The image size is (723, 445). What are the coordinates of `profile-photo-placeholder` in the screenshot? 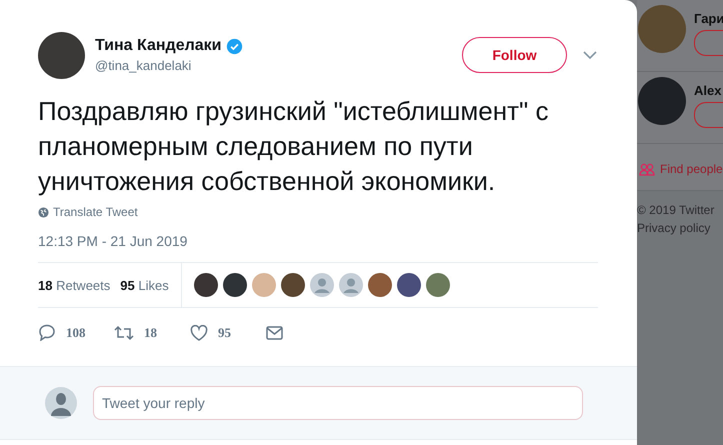 It's located at (61, 55).